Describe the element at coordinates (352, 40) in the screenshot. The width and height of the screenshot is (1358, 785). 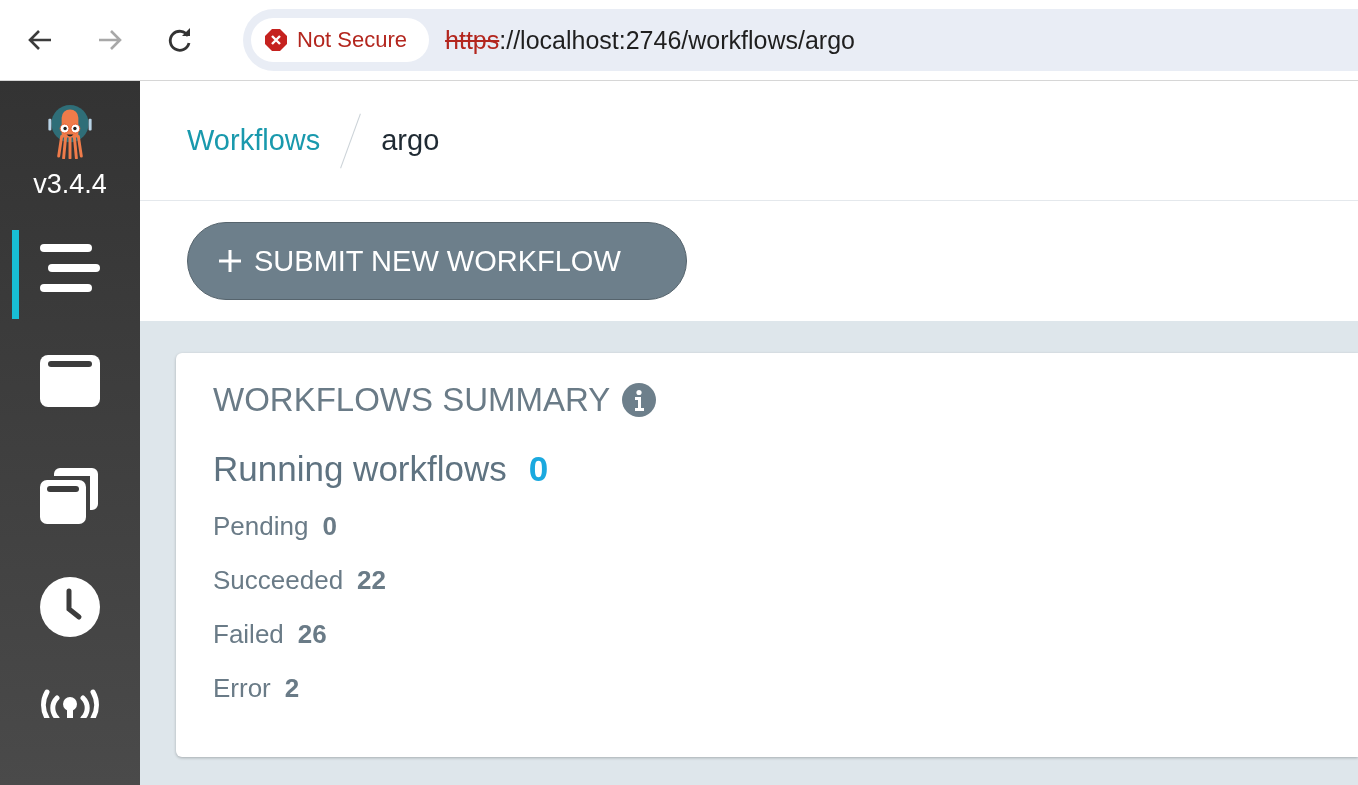
I see `security-label: Not Secure` at that location.